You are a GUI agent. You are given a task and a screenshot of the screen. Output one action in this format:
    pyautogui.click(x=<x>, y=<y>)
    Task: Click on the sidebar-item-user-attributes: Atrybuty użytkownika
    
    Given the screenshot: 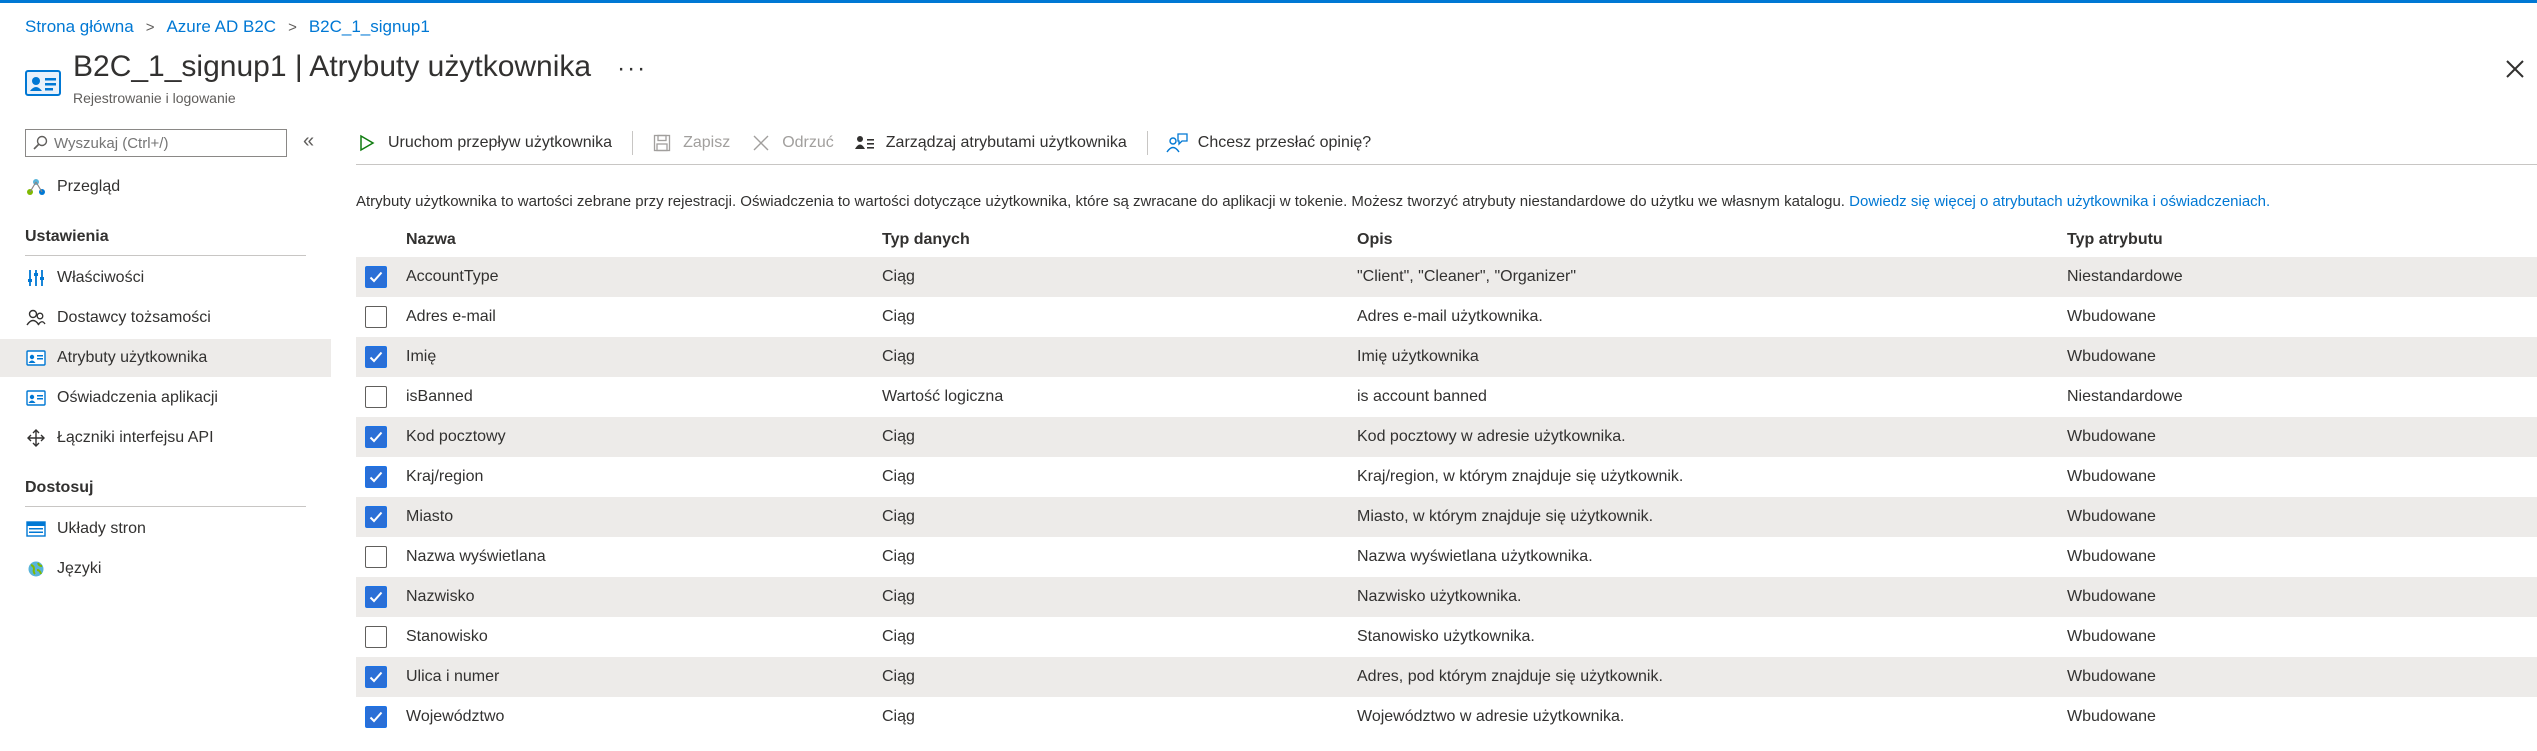 What is the action you would take?
    pyautogui.click(x=165, y=358)
    